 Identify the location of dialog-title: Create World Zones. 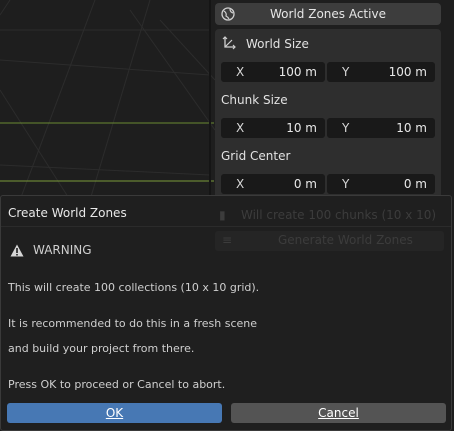
(67, 213).